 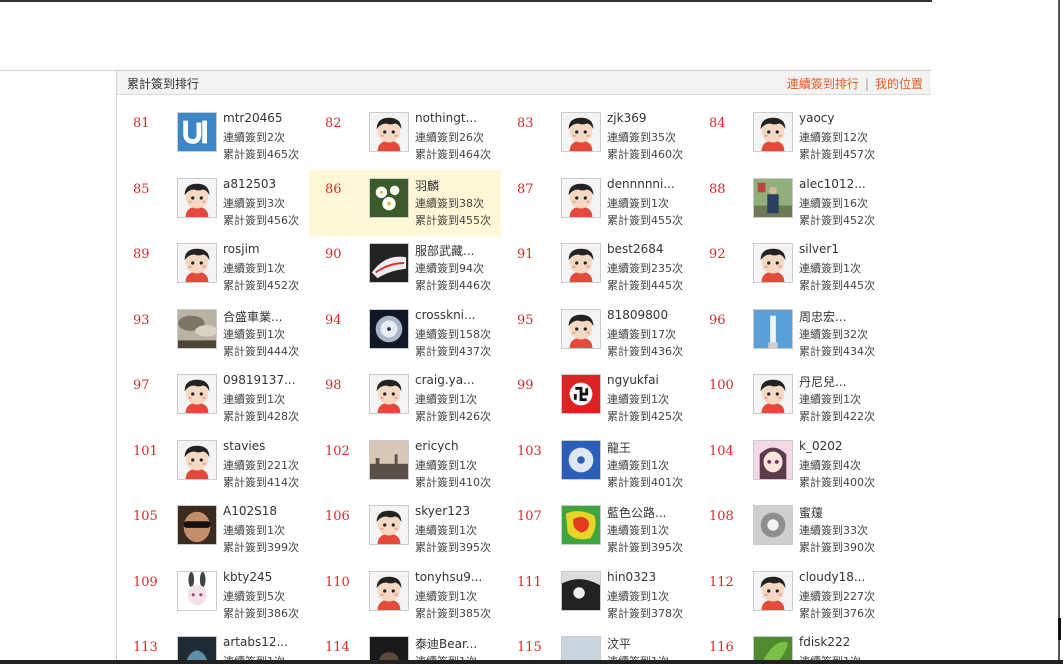 I want to click on username-link: 81809800, so click(x=637, y=315).